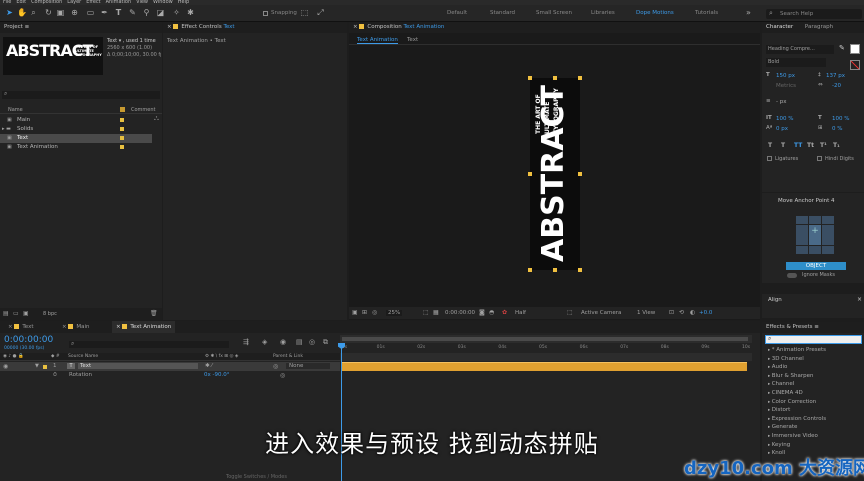 This screenshot has height=481, width=864. Describe the element at coordinates (570, 312) in the screenshot. I see `fast-previews-icon: ⬚` at that location.